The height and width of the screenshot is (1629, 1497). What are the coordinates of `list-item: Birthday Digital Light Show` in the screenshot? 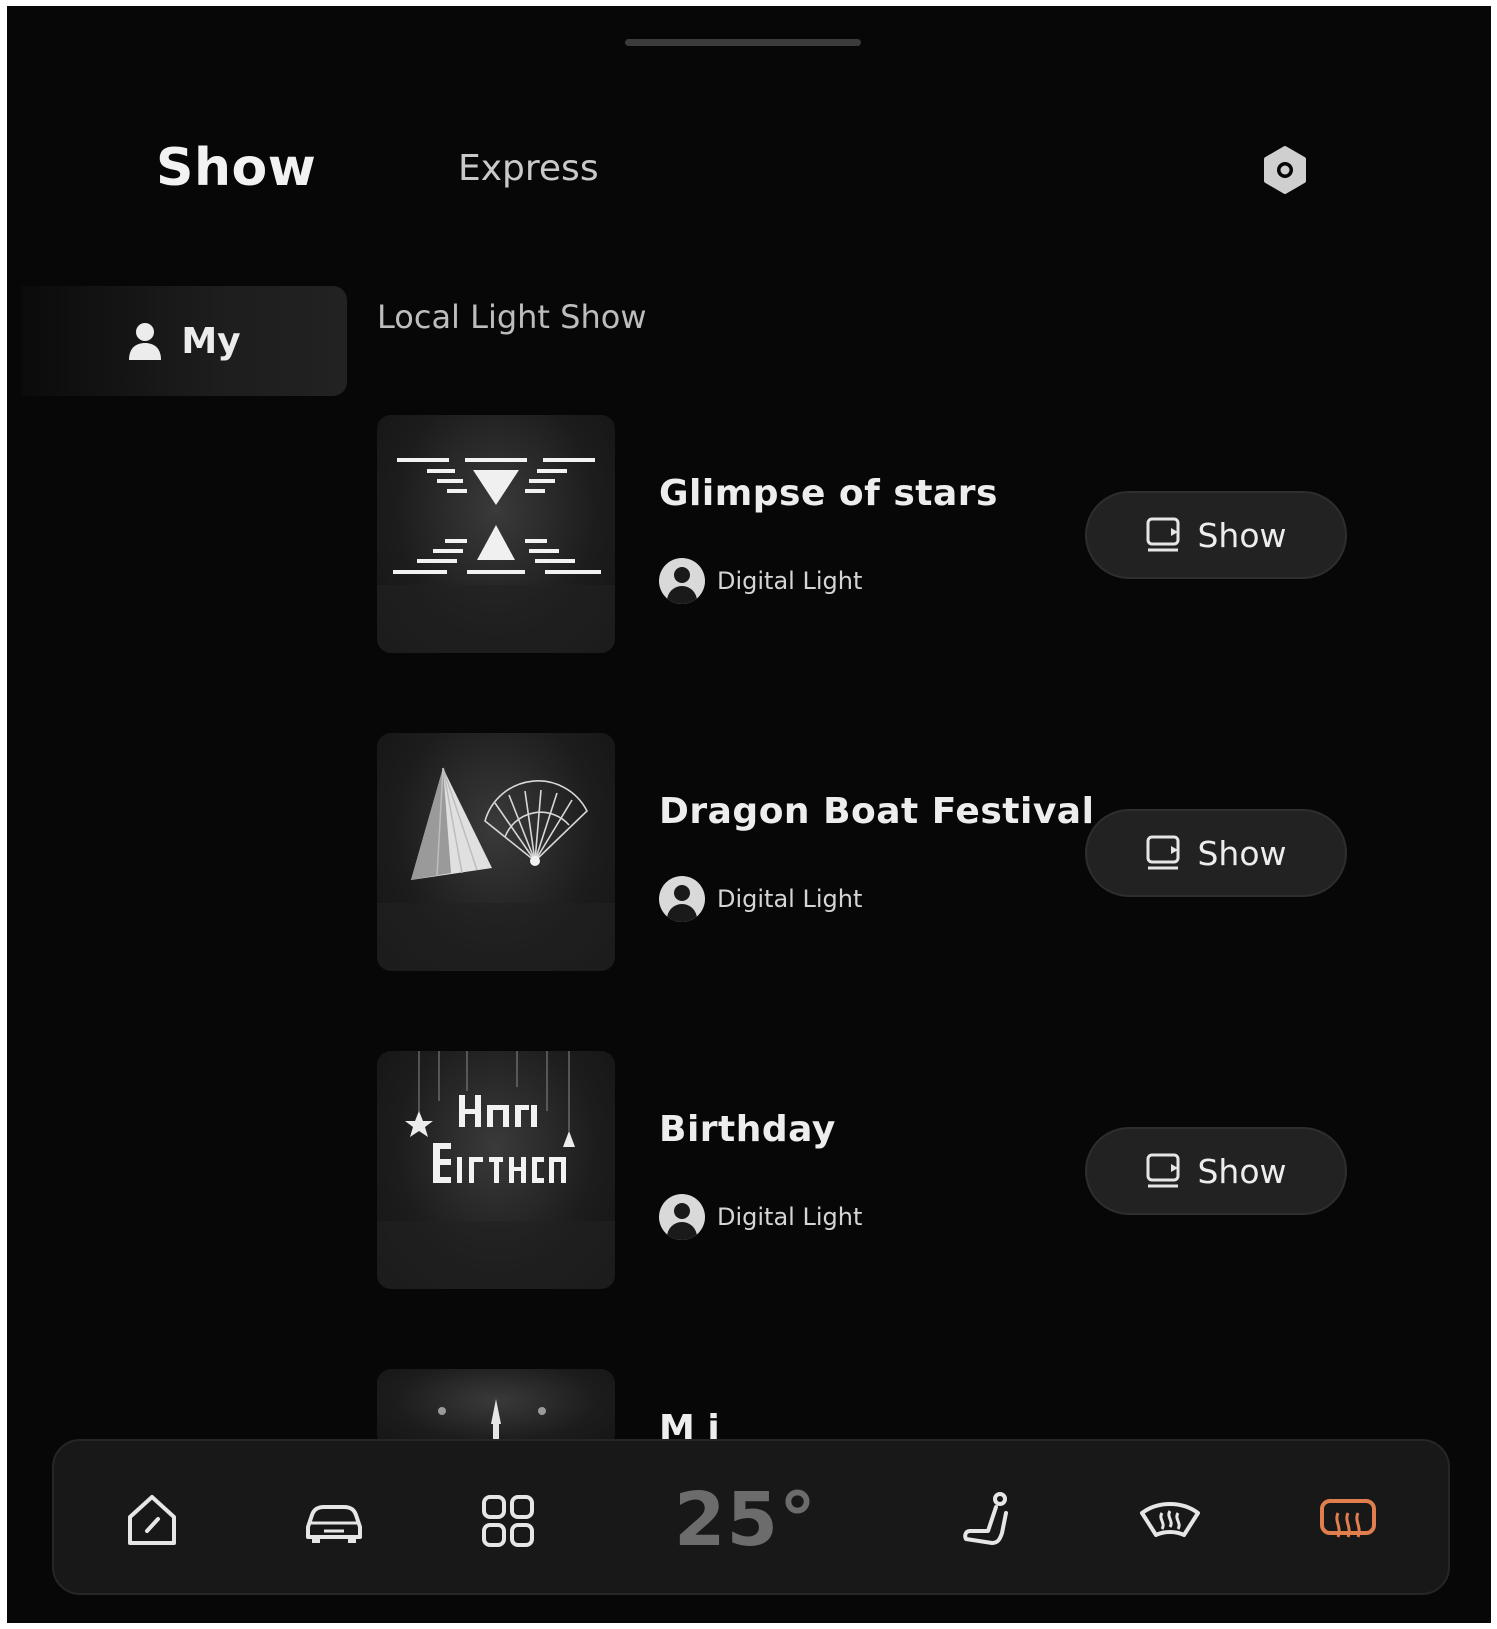 It's located at (862, 1171).